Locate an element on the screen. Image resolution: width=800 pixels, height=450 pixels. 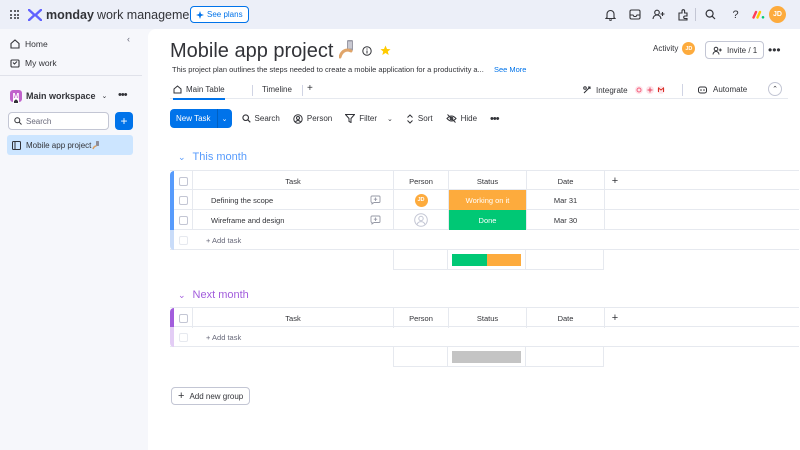
sidebar-divider is located at coordinates (71, 75).